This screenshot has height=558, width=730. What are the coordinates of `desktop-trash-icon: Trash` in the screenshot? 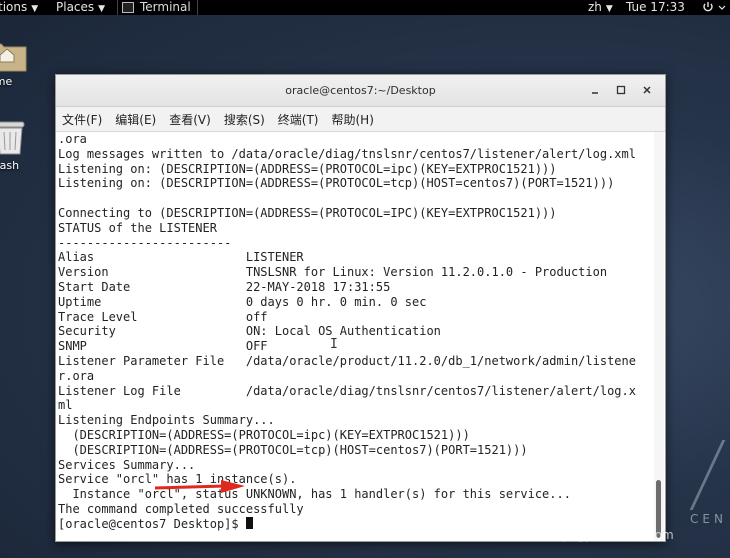 It's located at (20, 145).